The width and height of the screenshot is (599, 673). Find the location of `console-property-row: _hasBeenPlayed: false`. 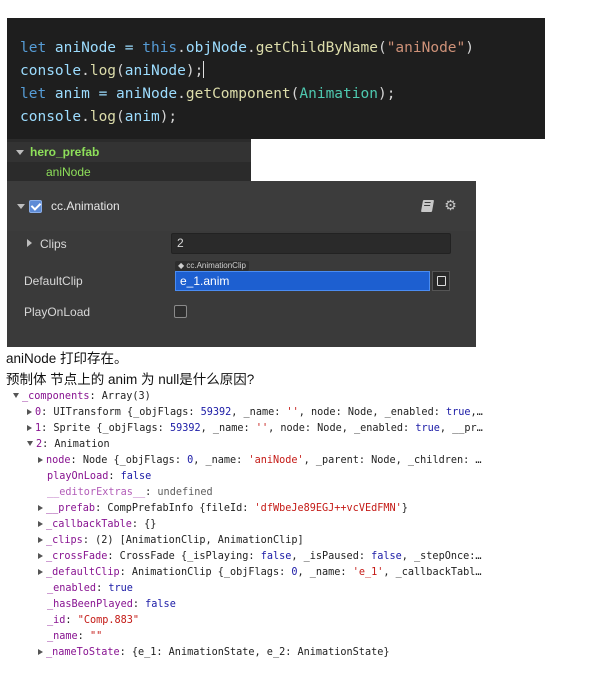

console-property-row: _hasBeenPlayed: false is located at coordinates (111, 605).